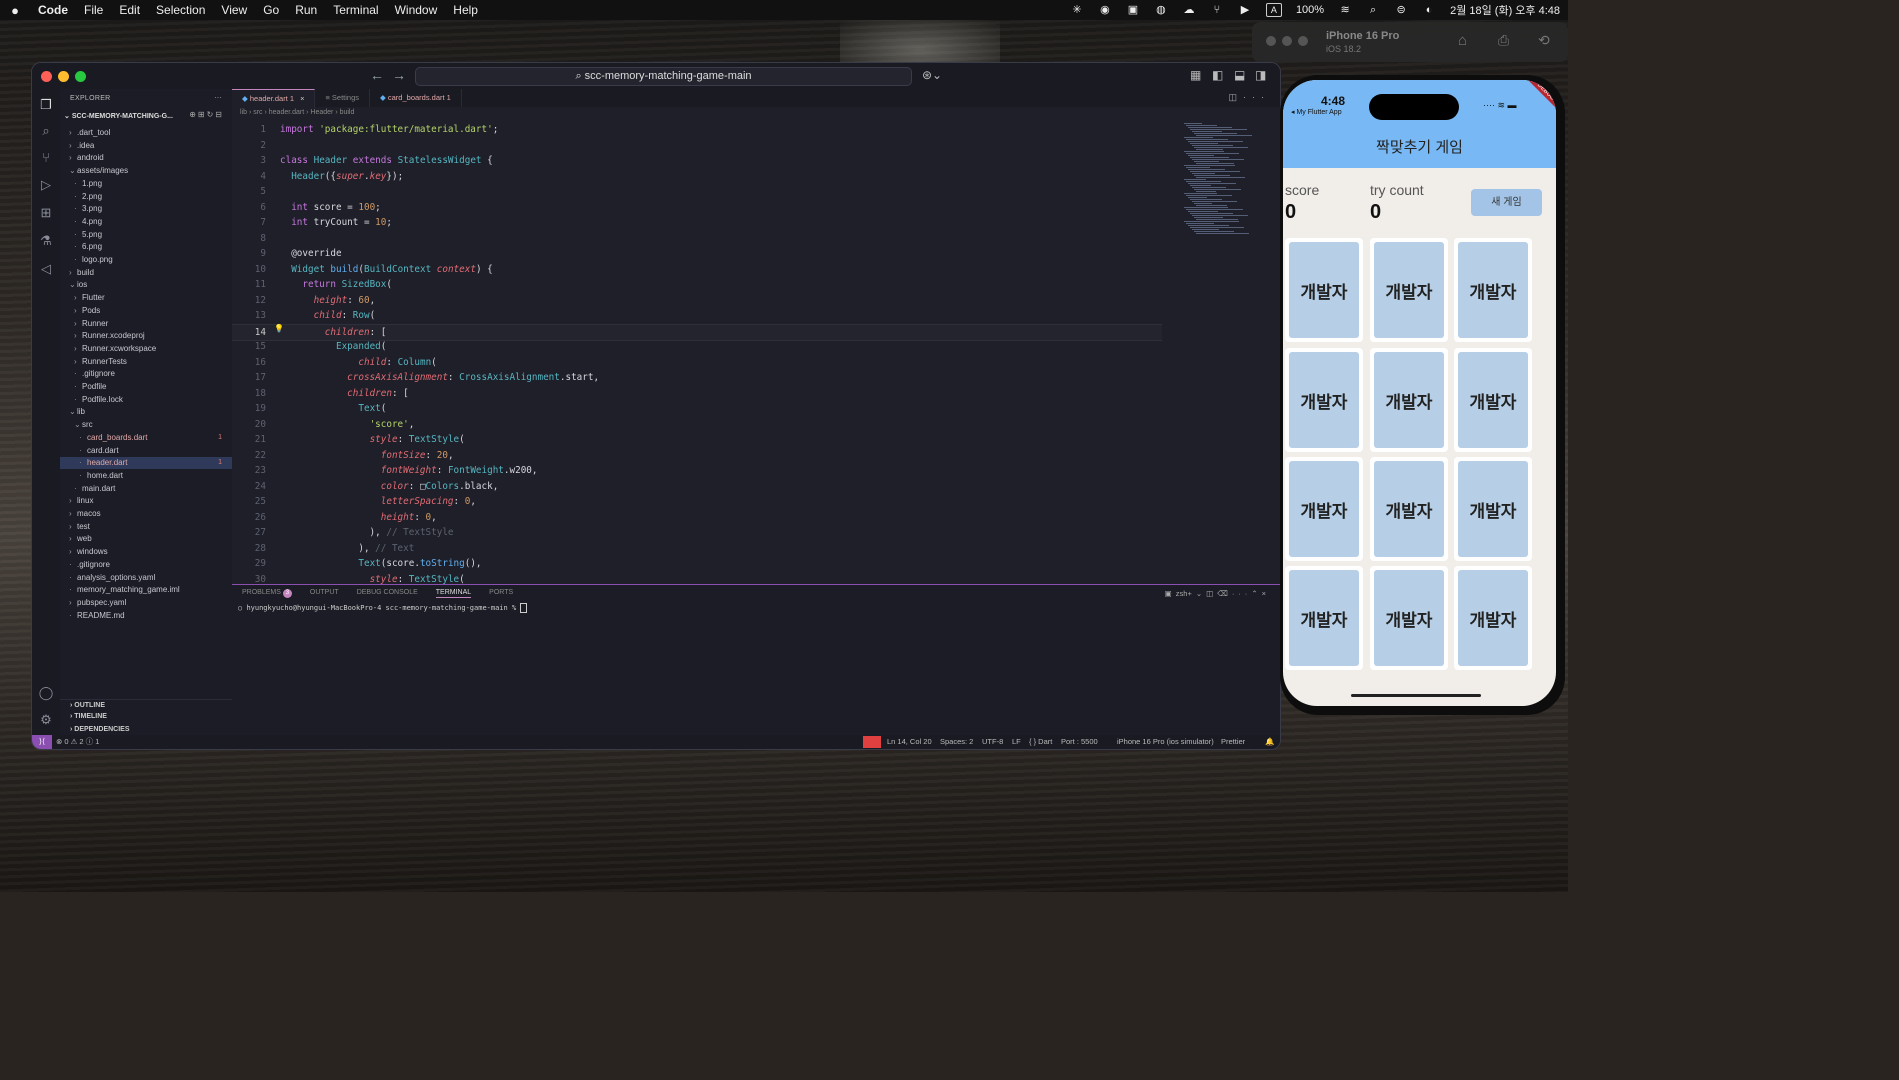 The width and height of the screenshot is (1899, 1080). What do you see at coordinates (146, 438) in the screenshot?
I see `tree-item: · card_boards.dart 1` at bounding box center [146, 438].